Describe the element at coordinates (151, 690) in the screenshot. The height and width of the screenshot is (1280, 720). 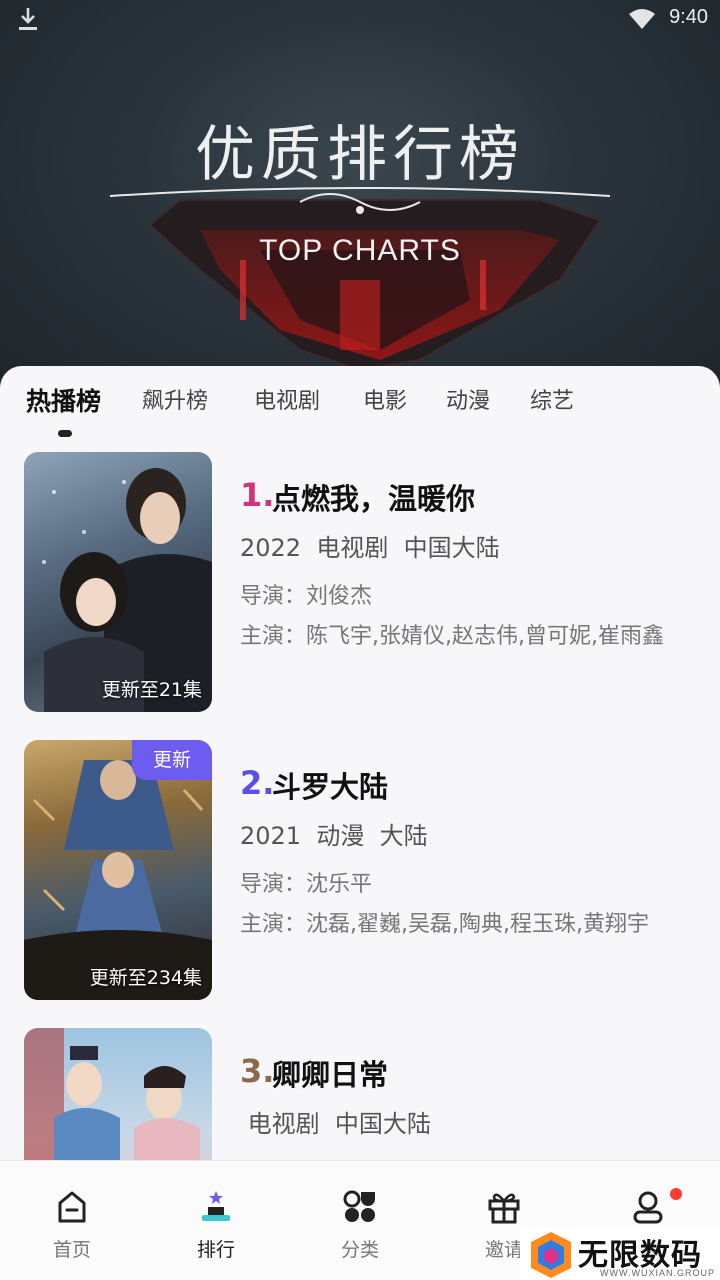
I see `episode-caption: 更新至21集` at that location.